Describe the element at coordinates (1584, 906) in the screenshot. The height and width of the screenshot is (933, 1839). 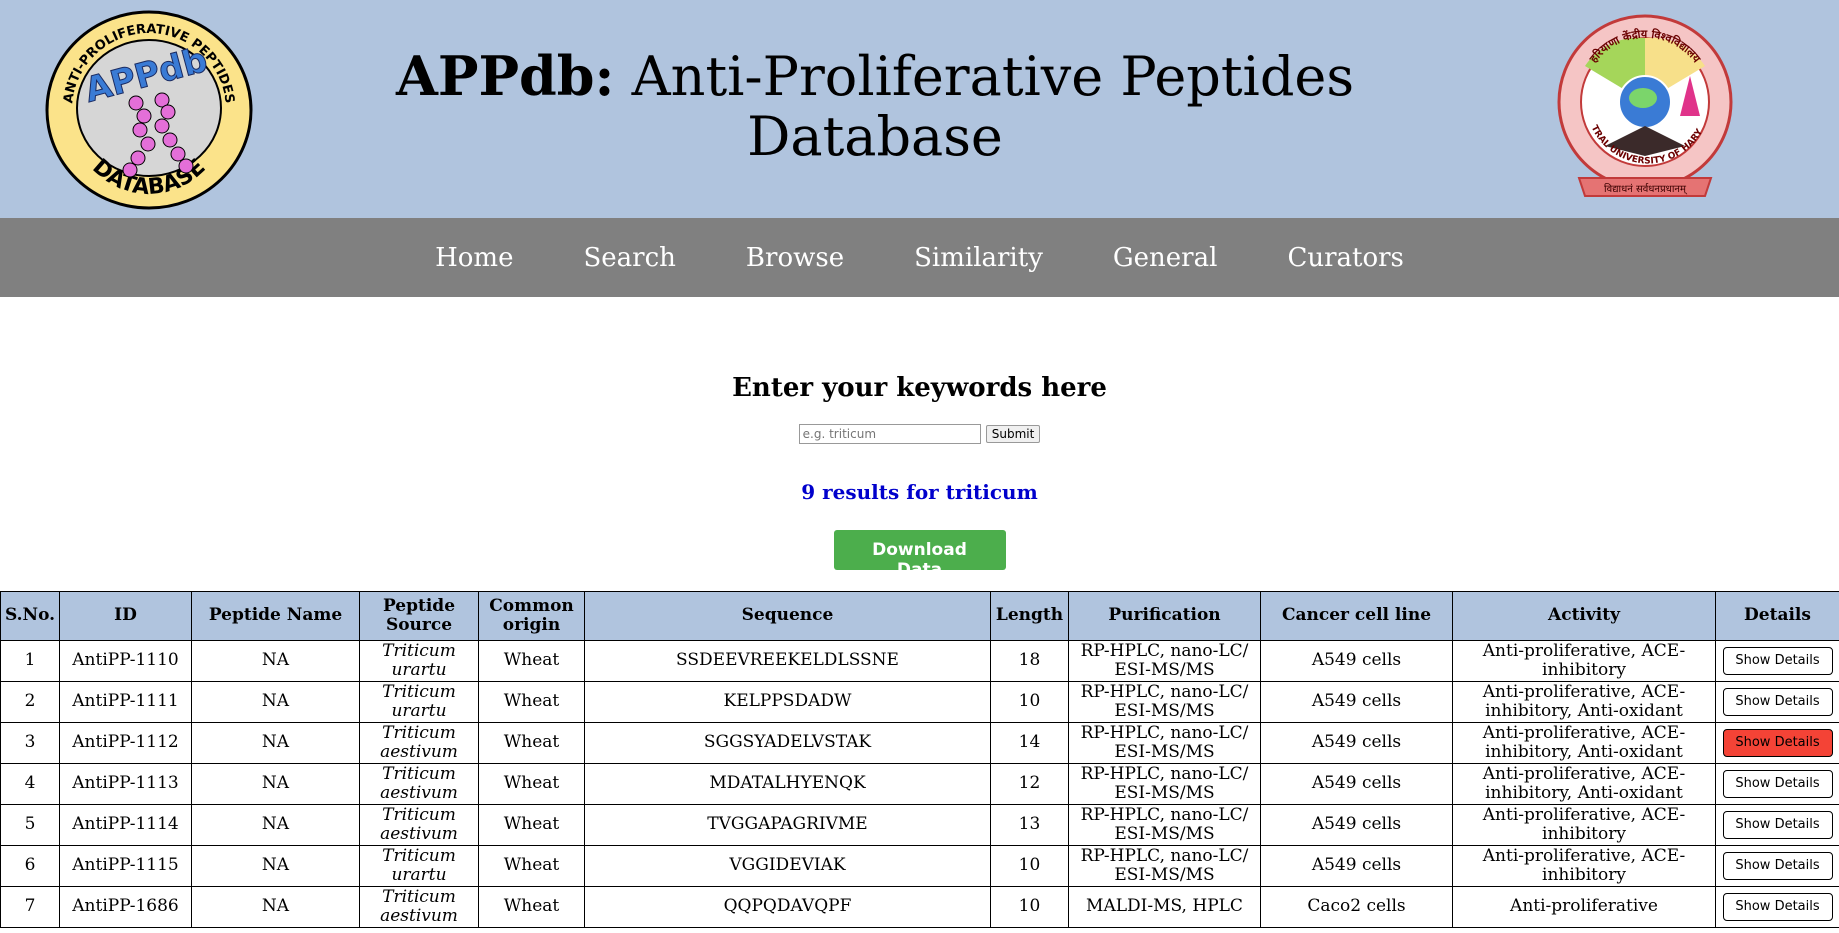
I see `activity-cell: Anti-proliferative` at that location.